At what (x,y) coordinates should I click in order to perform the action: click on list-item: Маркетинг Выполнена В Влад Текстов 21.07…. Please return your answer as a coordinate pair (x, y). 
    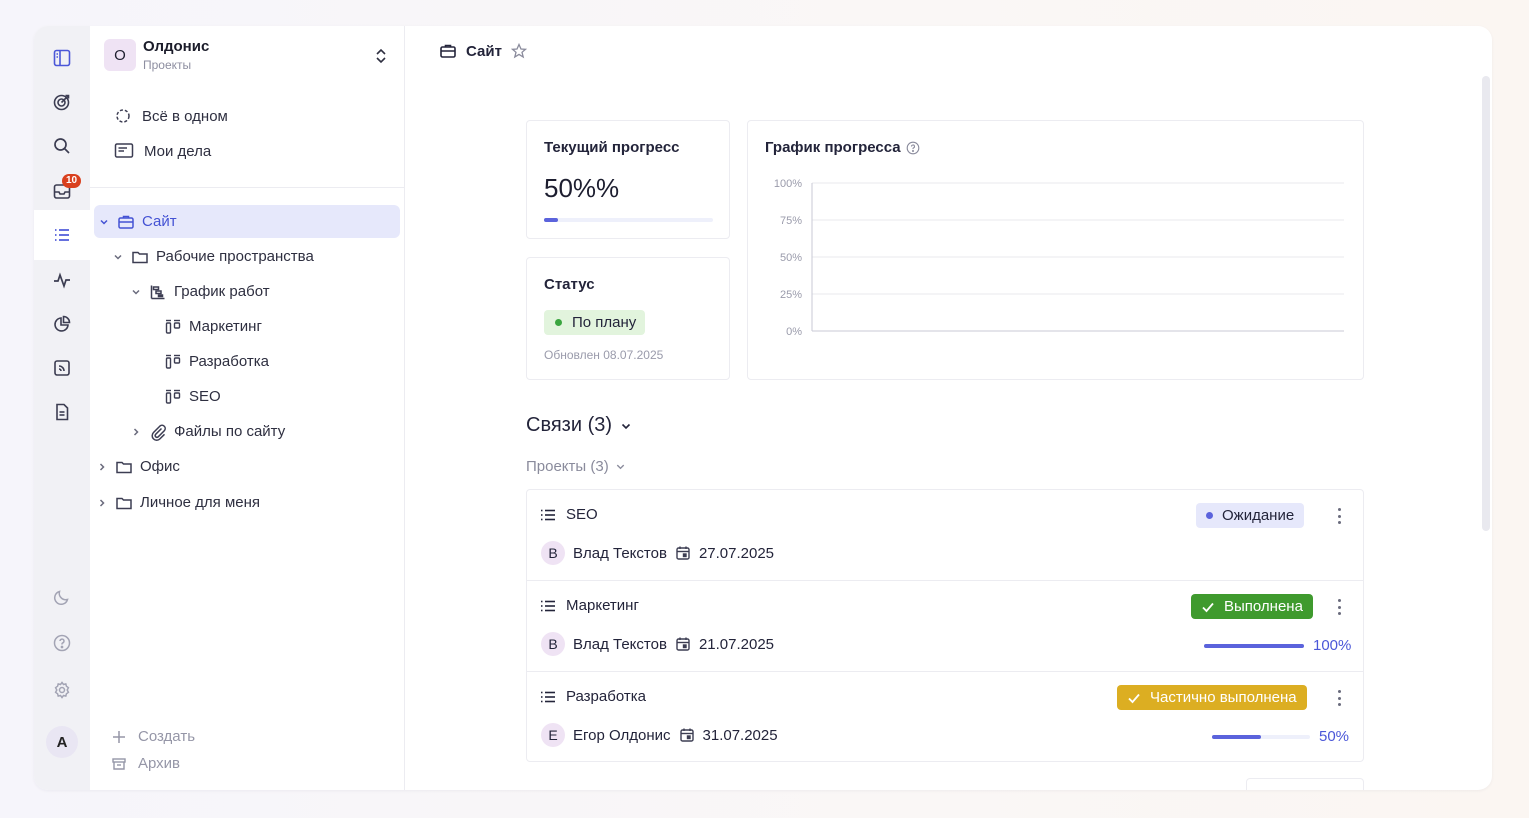
    Looking at the image, I should click on (945, 626).